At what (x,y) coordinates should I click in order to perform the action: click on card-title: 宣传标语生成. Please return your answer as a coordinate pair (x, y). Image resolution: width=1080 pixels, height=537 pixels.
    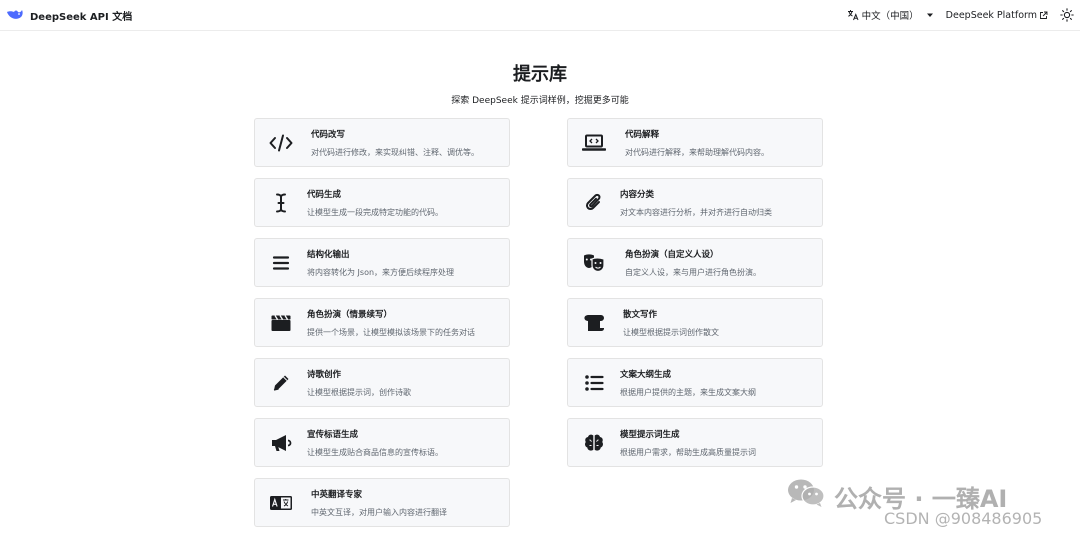
    Looking at the image, I should click on (333, 435).